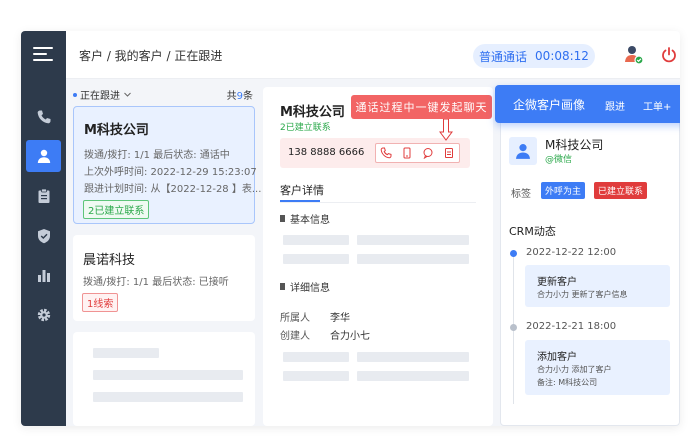 The height and width of the screenshot is (447, 700). What do you see at coordinates (127, 94) in the screenshot?
I see `chevron-down-icon` at bounding box center [127, 94].